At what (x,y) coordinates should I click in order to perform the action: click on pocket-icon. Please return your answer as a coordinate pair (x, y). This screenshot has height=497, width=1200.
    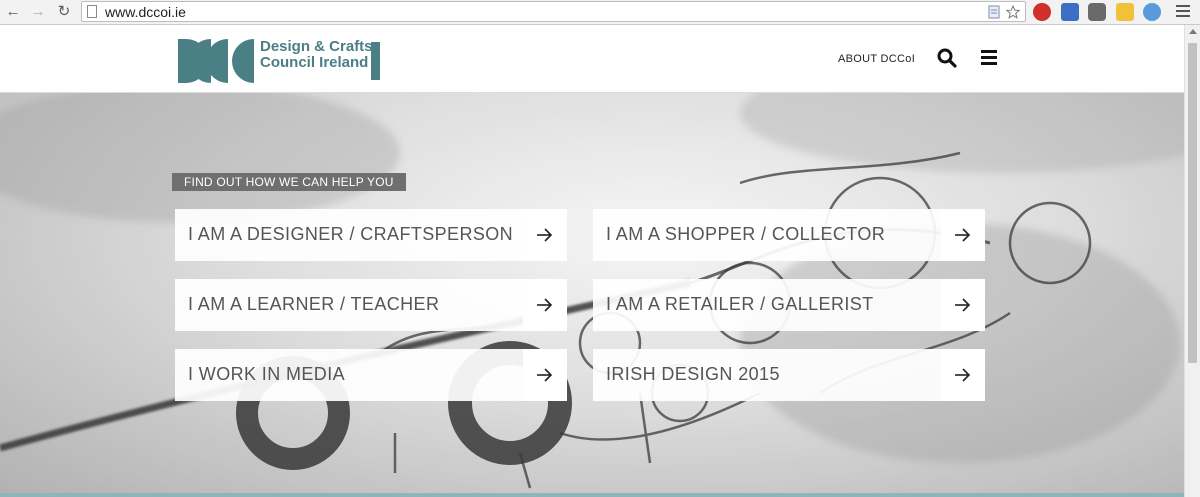
    Looking at the image, I should click on (1097, 12).